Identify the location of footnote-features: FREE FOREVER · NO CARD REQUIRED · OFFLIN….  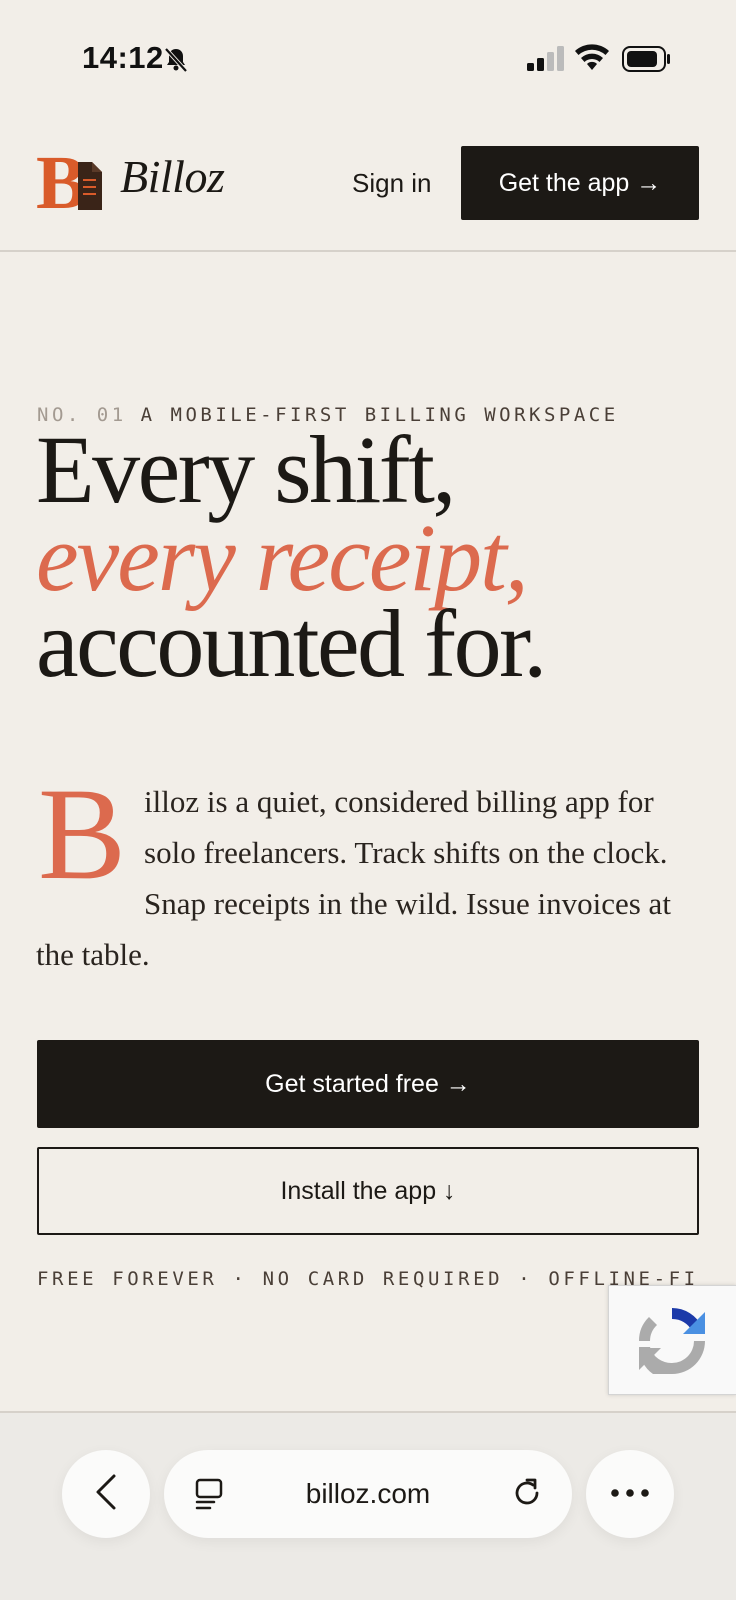
(368, 1279).